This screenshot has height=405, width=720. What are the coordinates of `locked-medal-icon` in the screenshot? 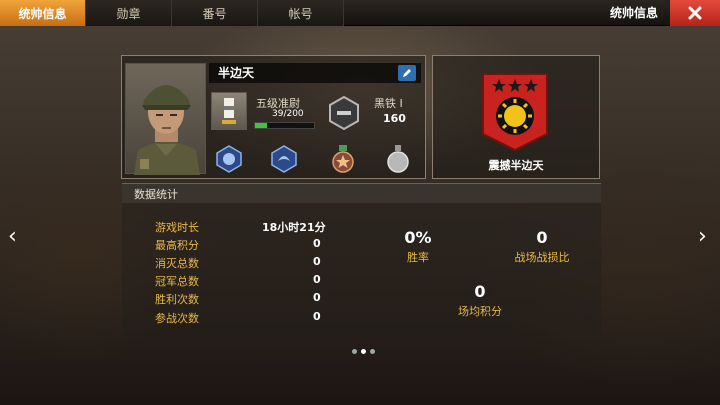 It's located at (398, 159).